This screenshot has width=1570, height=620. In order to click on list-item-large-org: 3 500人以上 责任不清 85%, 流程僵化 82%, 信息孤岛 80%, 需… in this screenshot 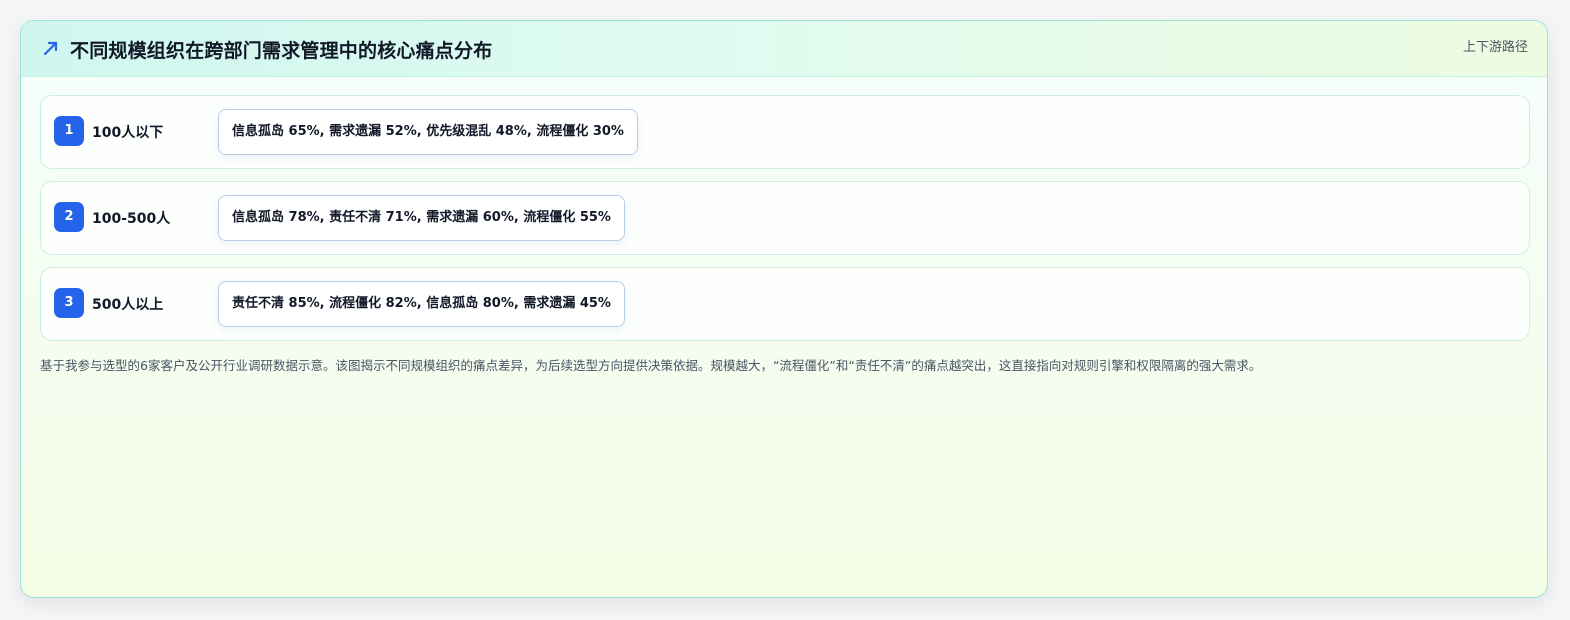, I will do `click(785, 304)`.